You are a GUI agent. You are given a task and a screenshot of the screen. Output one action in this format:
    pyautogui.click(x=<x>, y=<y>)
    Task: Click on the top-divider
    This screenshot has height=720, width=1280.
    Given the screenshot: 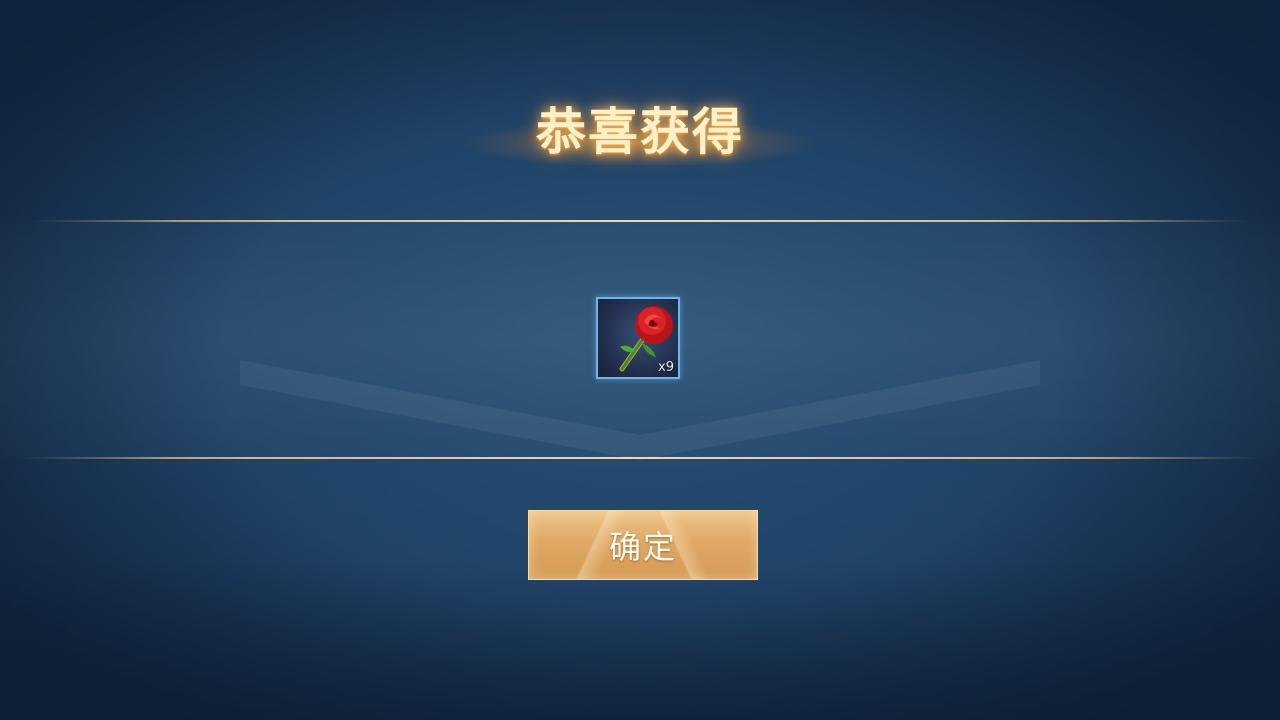 What is the action you would take?
    pyautogui.click(x=640, y=221)
    